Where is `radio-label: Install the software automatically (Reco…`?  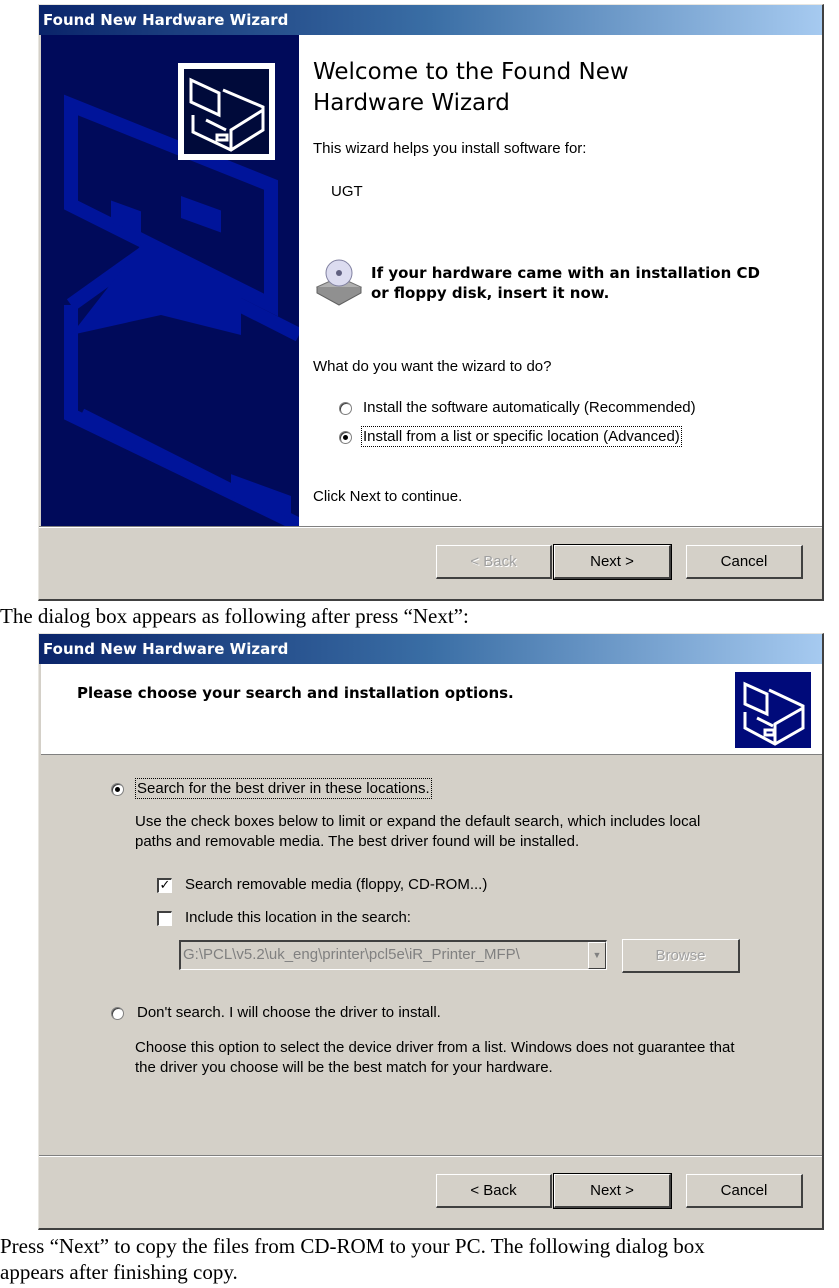
radio-label: Install the software automatically (Reco… is located at coordinates (529, 407).